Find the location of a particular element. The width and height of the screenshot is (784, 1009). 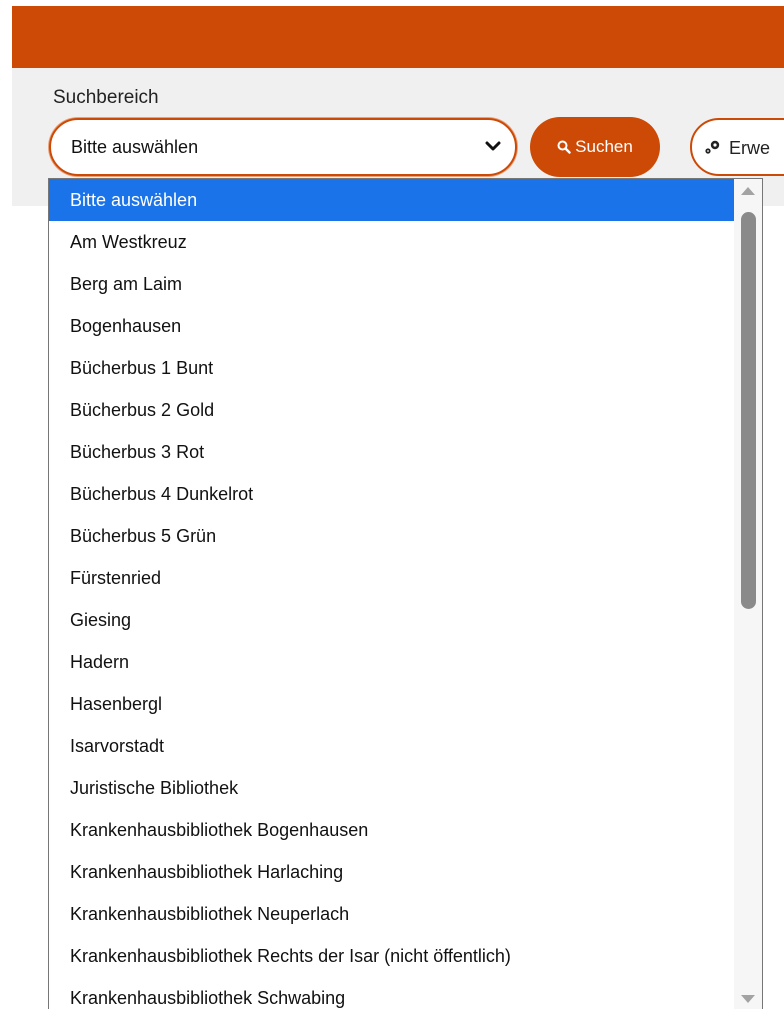

dropdown-option: Bitte auswählen is located at coordinates (391, 200).